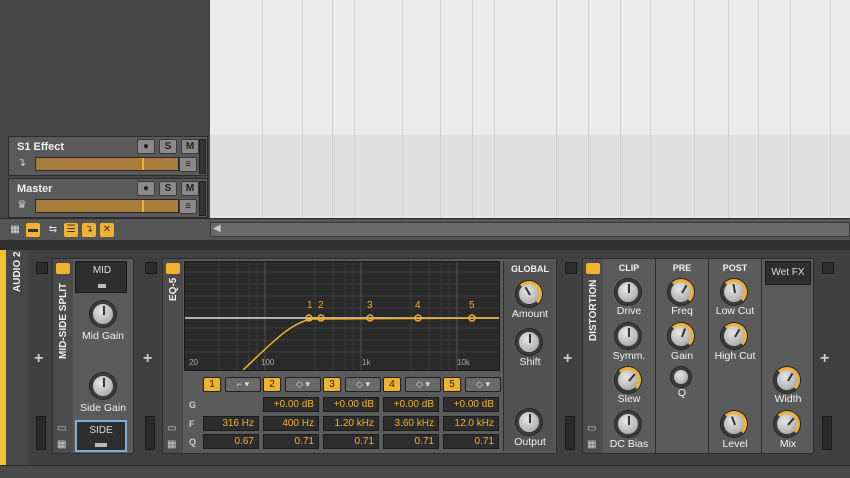 The width and height of the screenshot is (850, 478). Describe the element at coordinates (103, 408) in the screenshot. I see `side-gain-label: Side Gain` at that location.